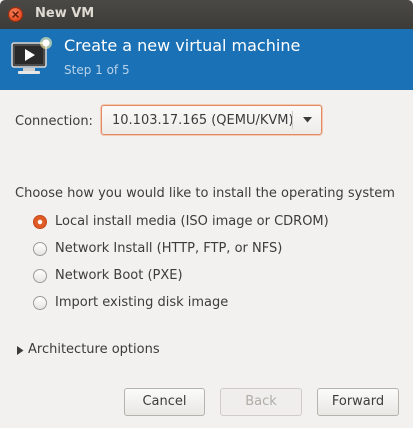 The width and height of the screenshot is (413, 428). I want to click on back-button: Back, so click(261, 402).